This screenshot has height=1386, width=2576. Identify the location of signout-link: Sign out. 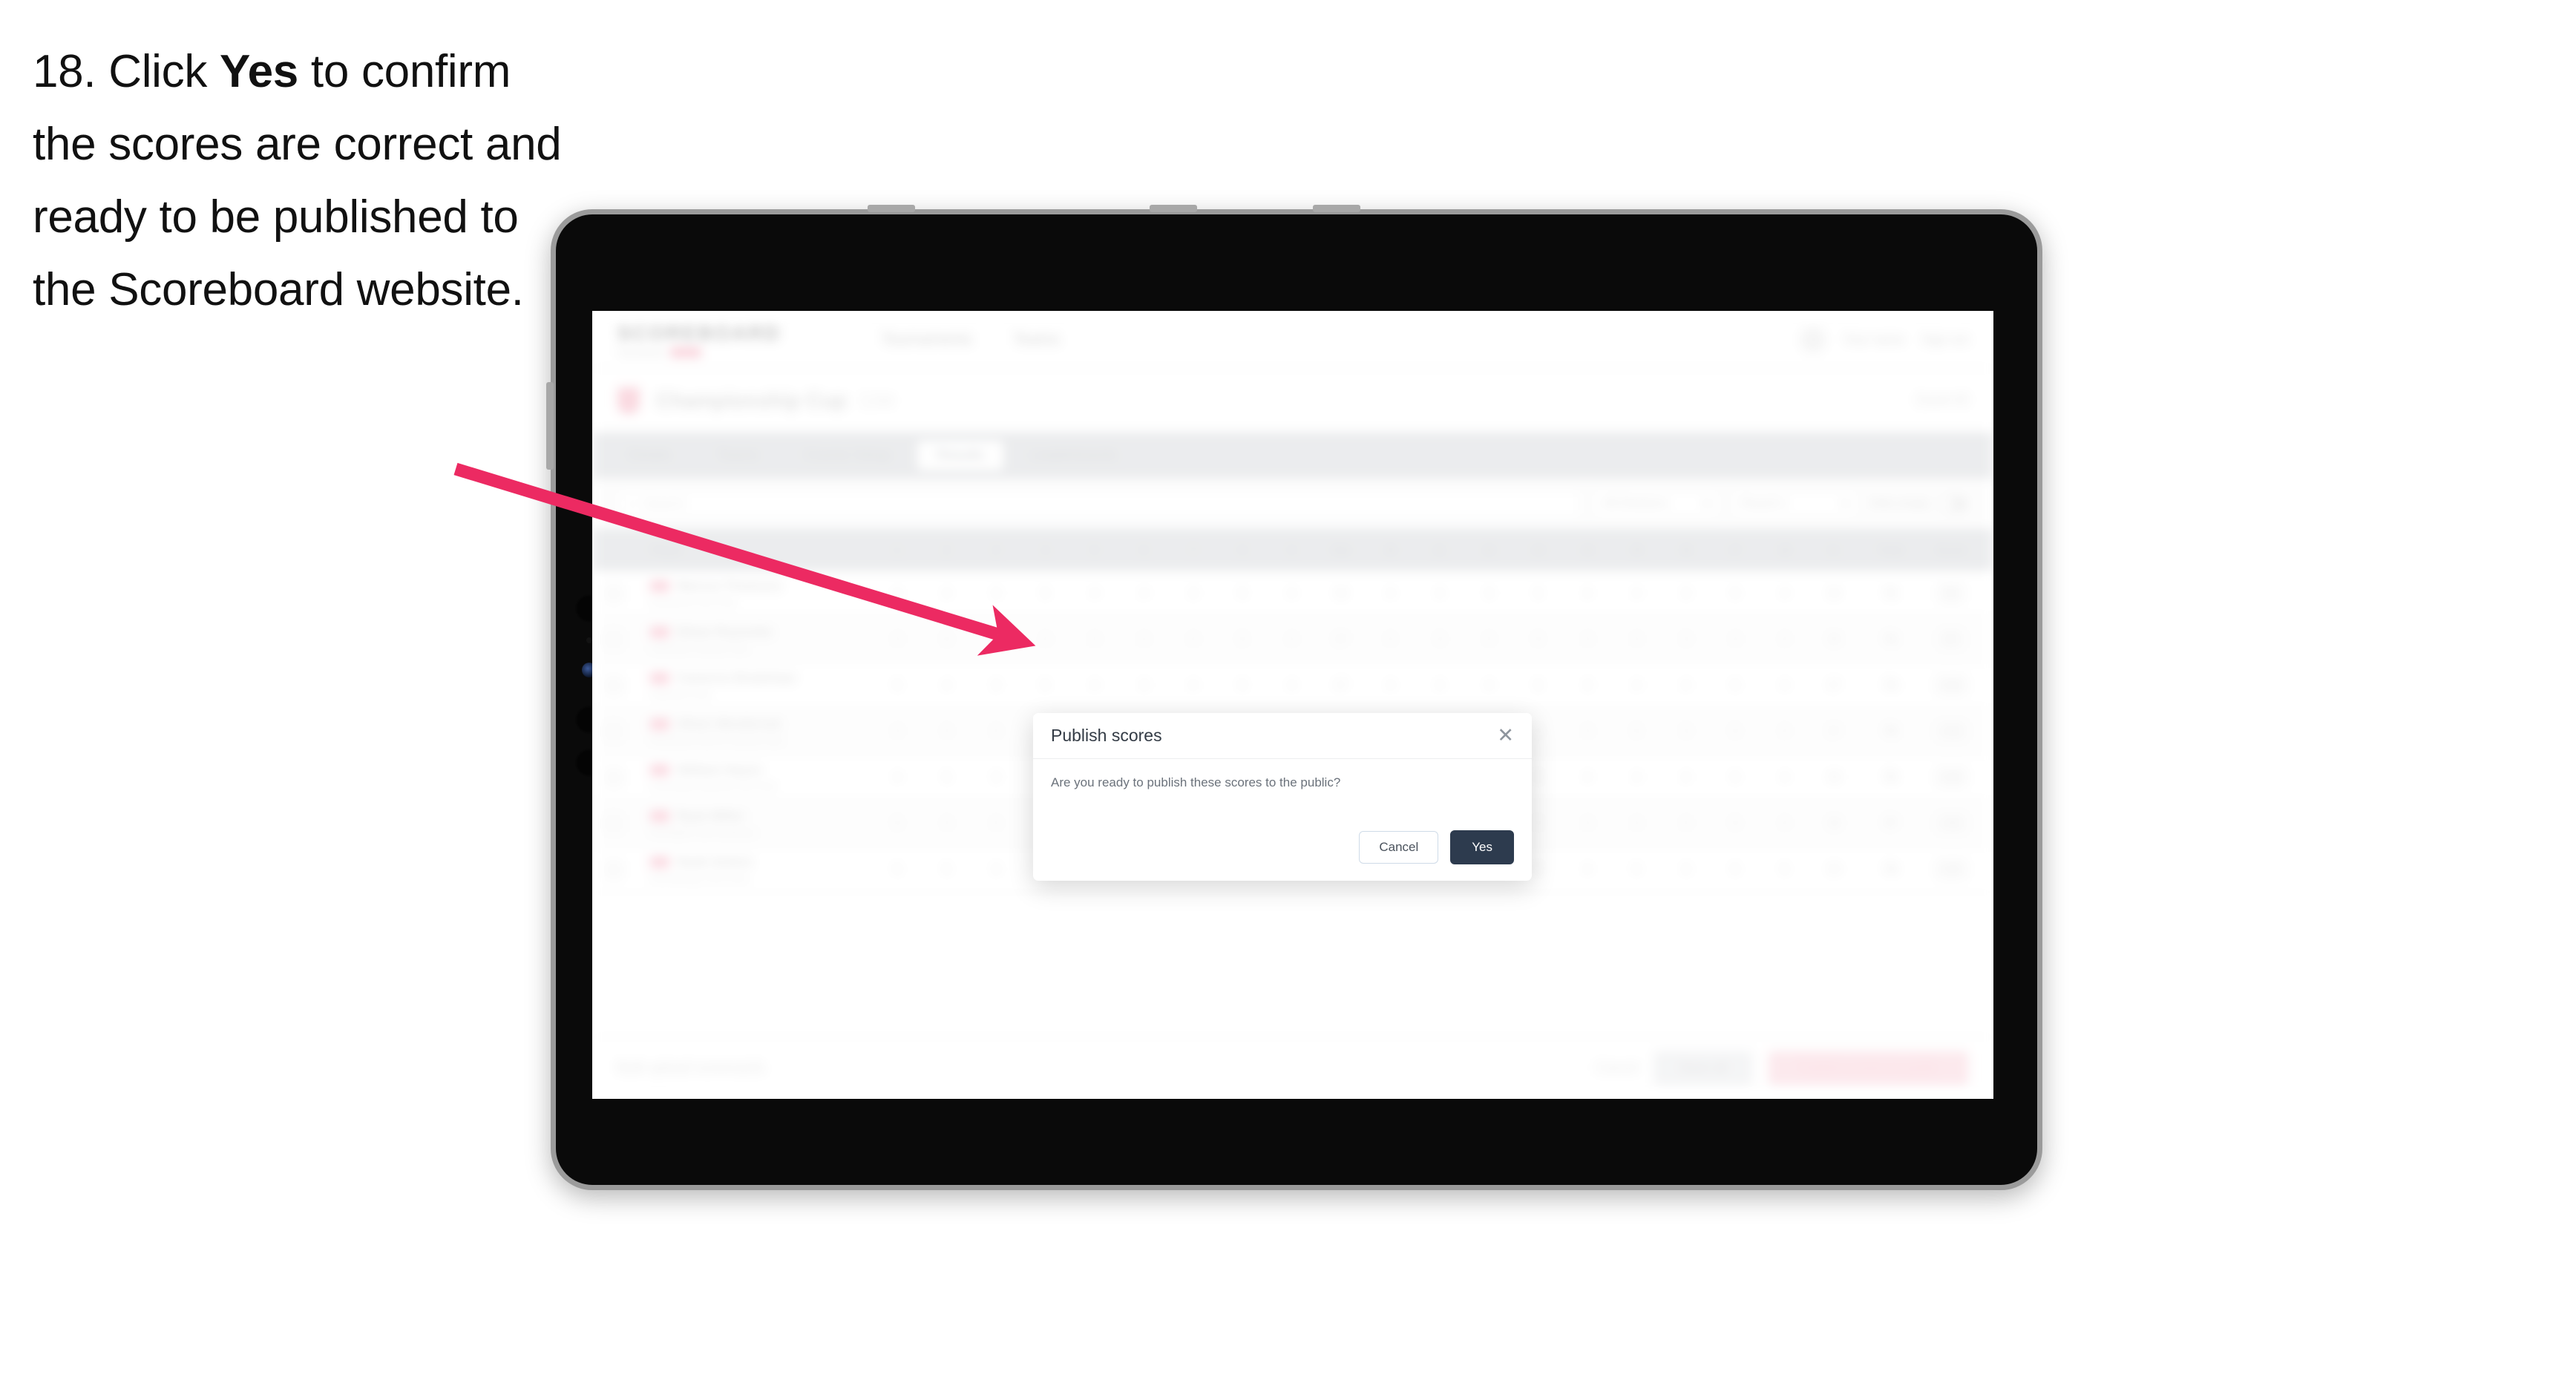
(1945, 339).